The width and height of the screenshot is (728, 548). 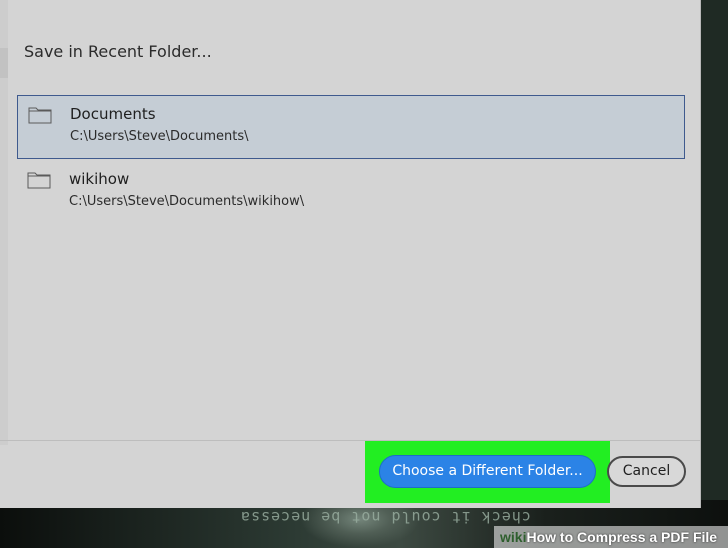 What do you see at coordinates (99, 179) in the screenshot?
I see `folder-name: wikihow` at bounding box center [99, 179].